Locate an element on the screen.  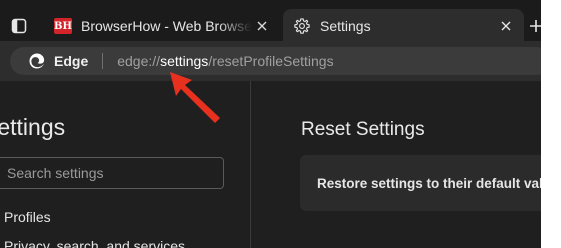
tab-title: Settings is located at coordinates (345, 25).